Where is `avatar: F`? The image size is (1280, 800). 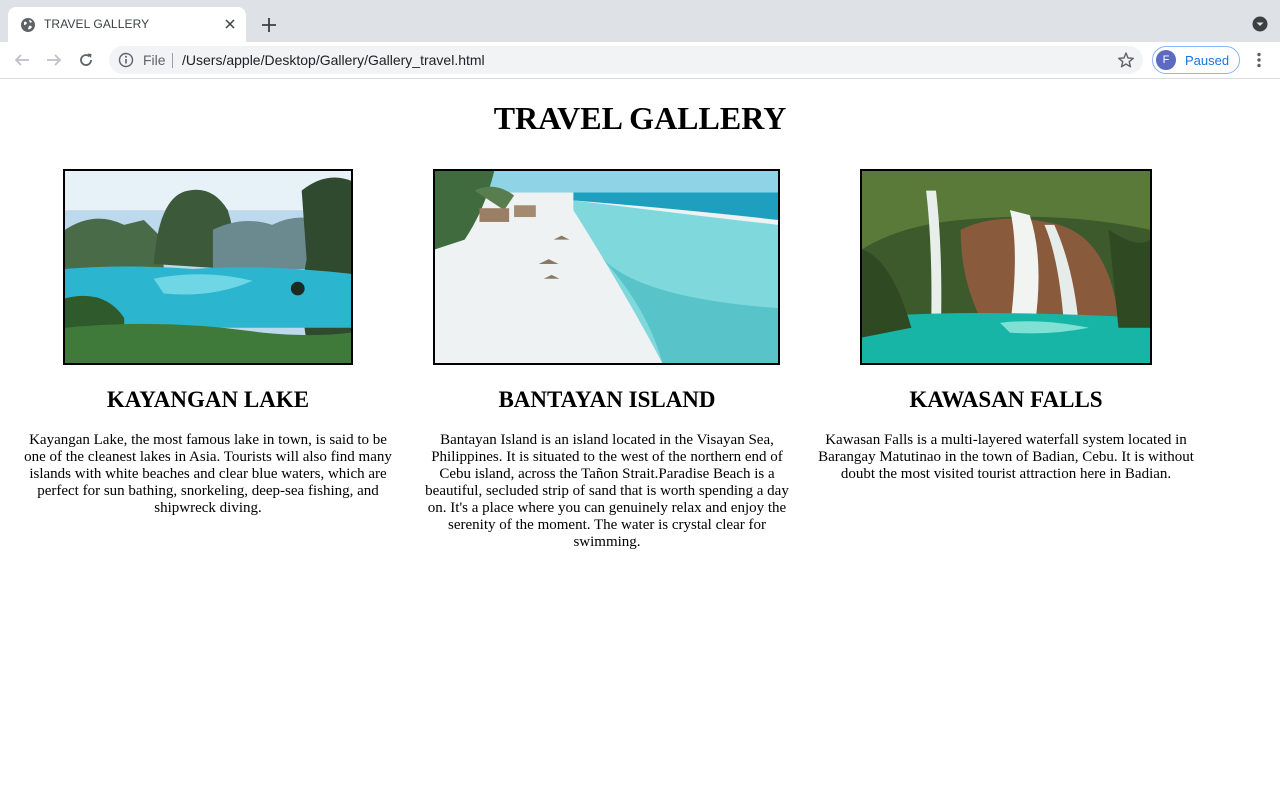 avatar: F is located at coordinates (1166, 60).